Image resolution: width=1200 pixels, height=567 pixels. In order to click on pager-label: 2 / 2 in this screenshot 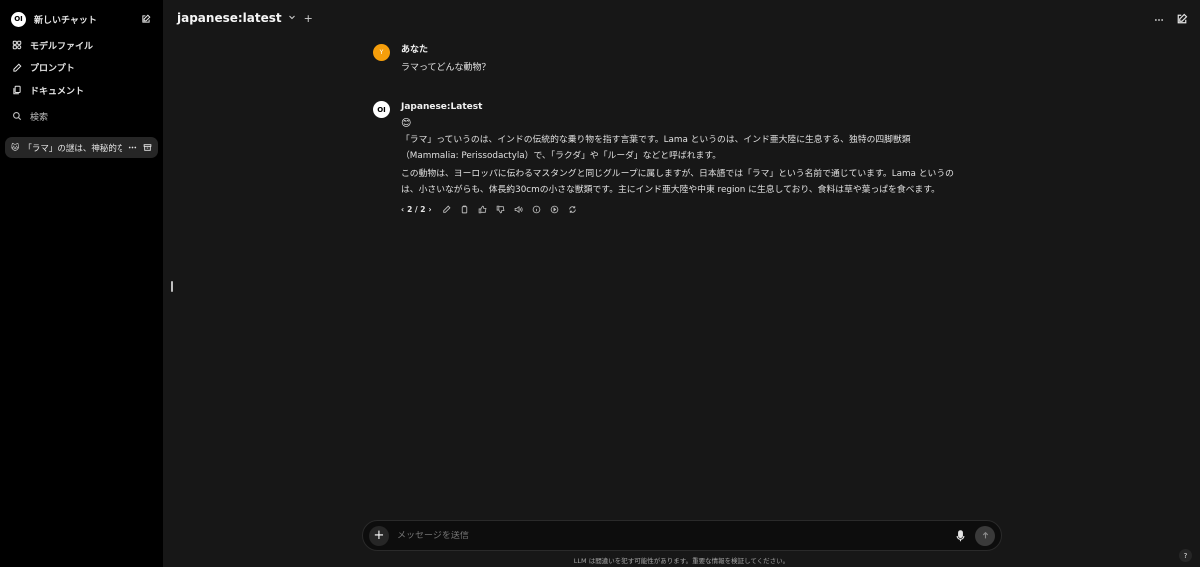, I will do `click(416, 209)`.